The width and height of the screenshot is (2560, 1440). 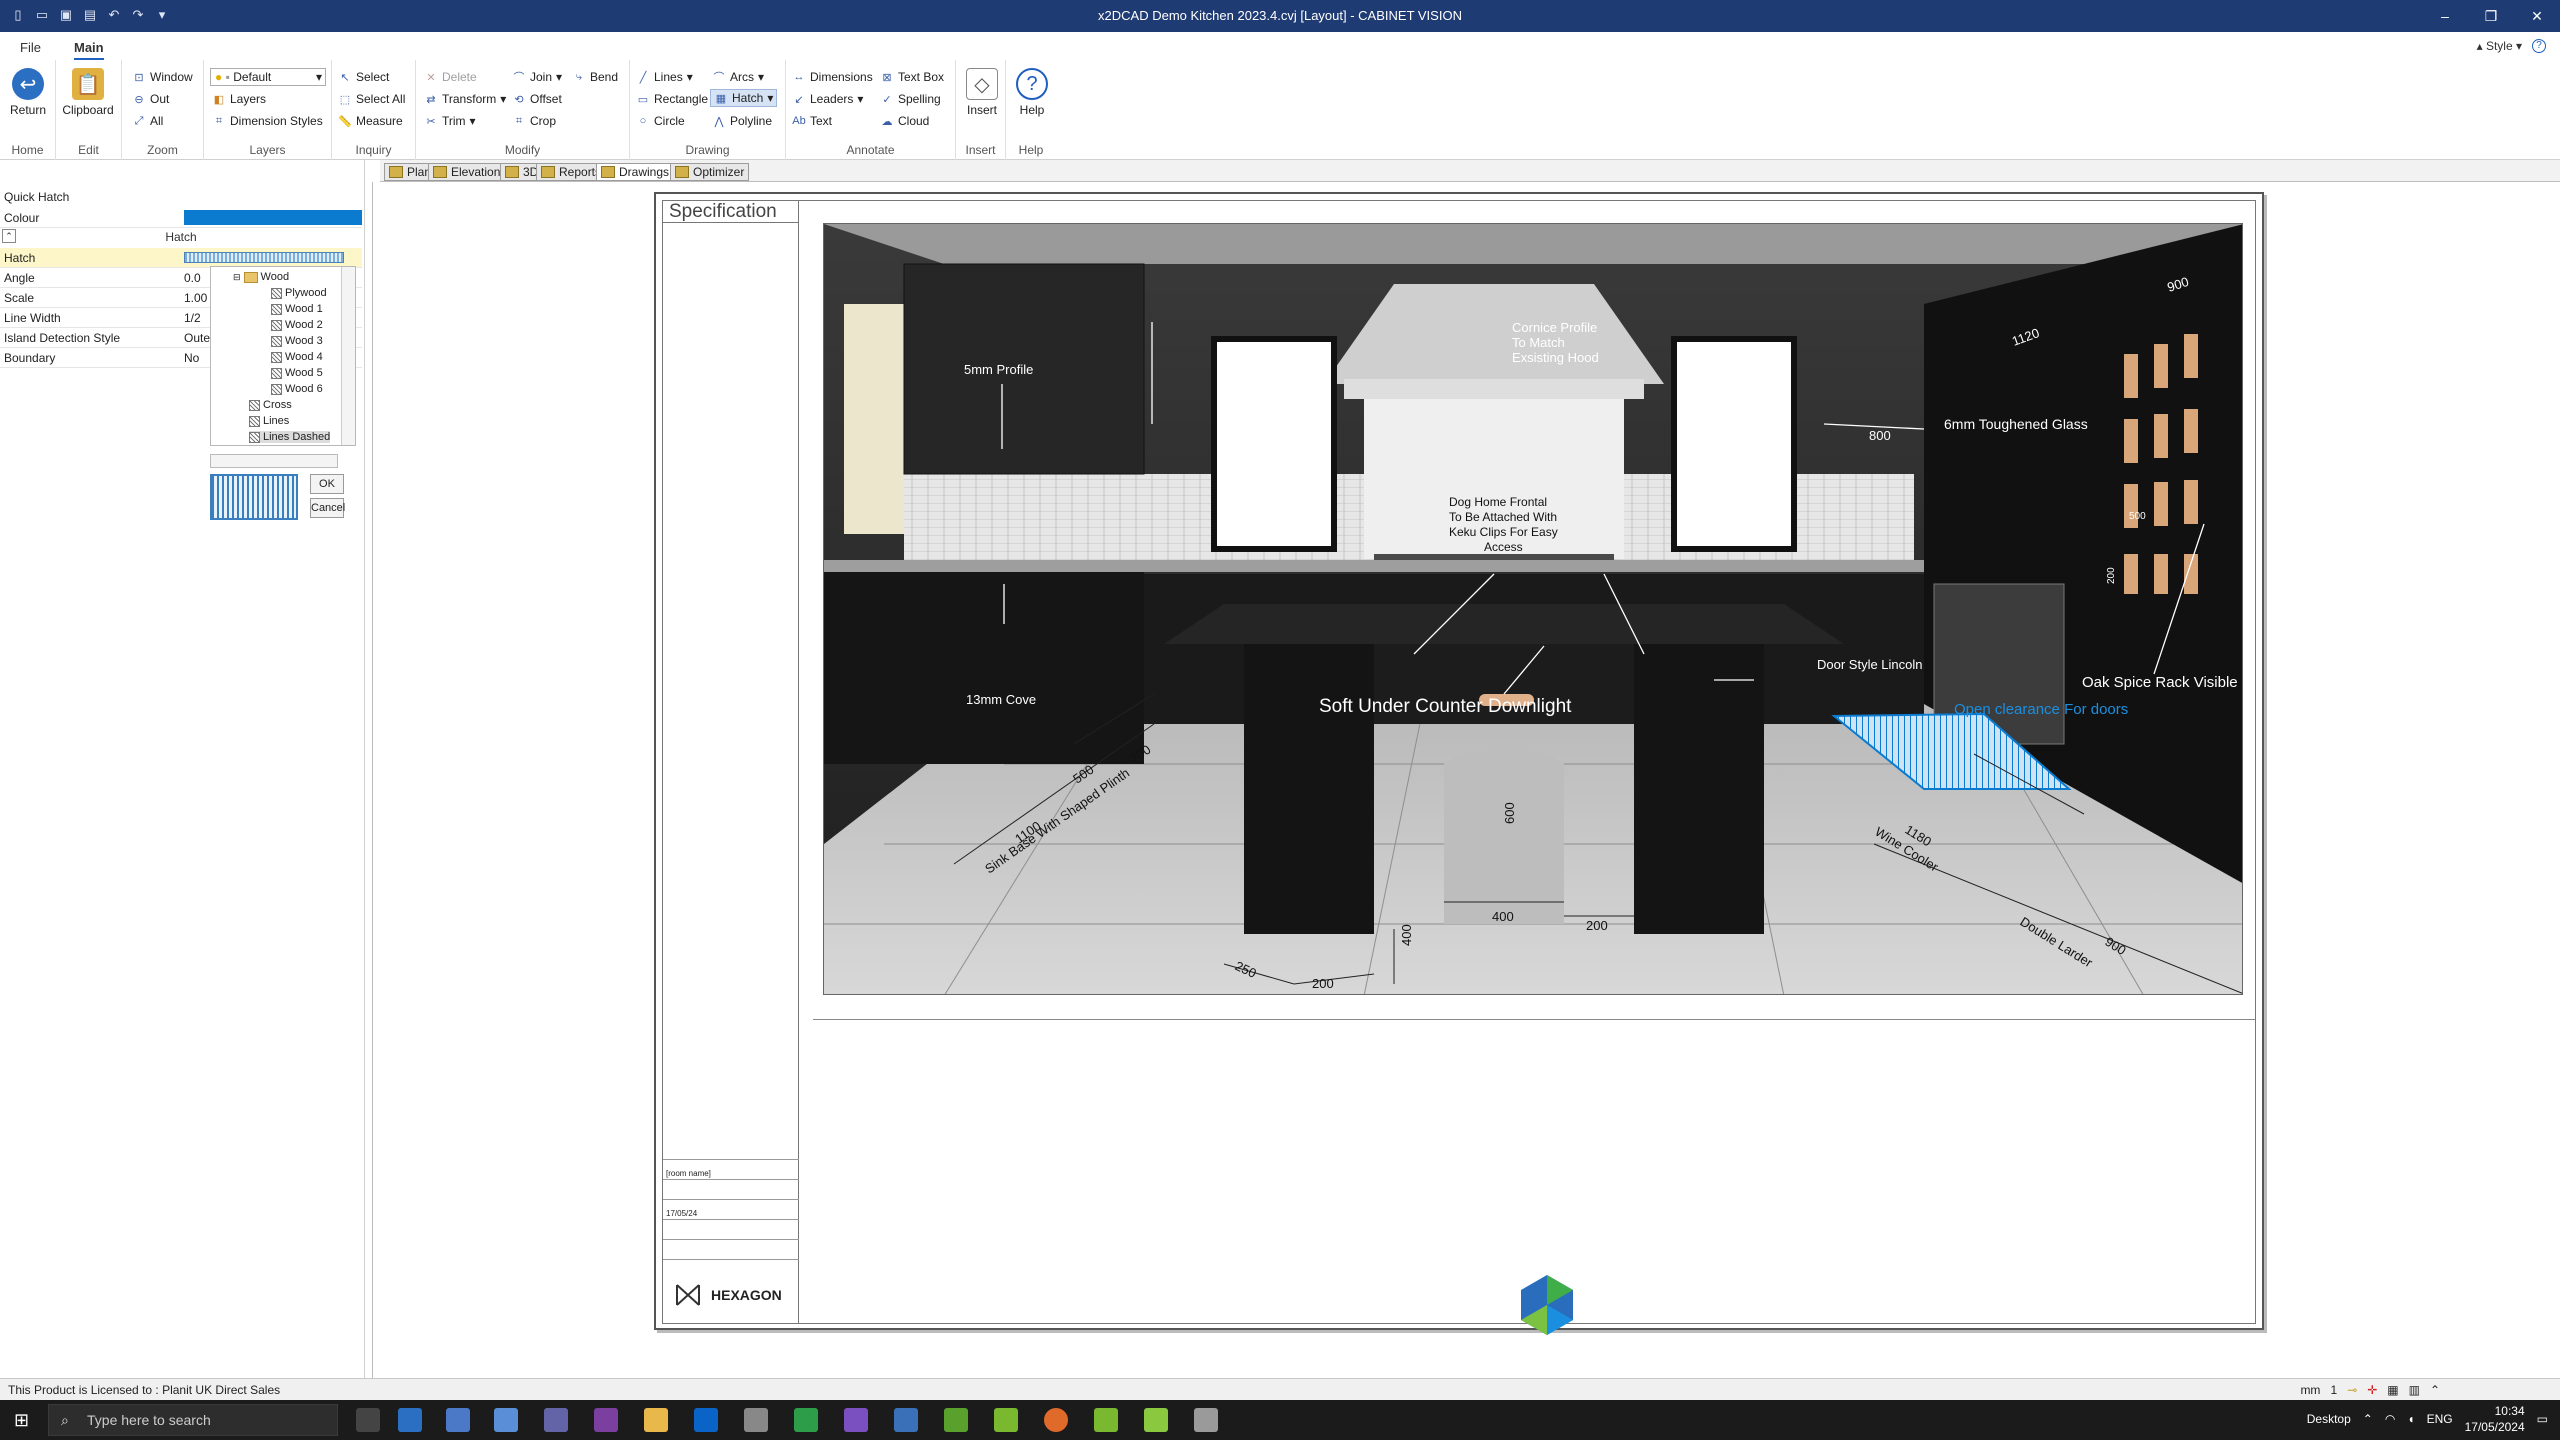 What do you see at coordinates (181, 258) in the screenshot?
I see `property-row-hatch: Hatch` at bounding box center [181, 258].